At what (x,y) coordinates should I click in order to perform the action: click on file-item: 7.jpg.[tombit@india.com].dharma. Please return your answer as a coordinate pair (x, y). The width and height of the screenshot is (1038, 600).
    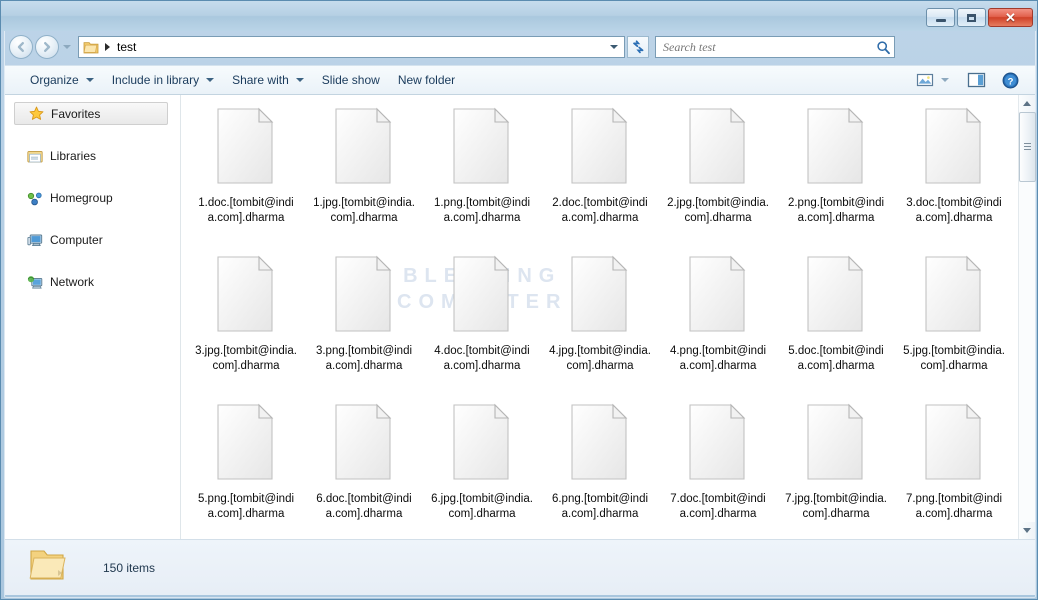
    Looking at the image, I should click on (836, 469).